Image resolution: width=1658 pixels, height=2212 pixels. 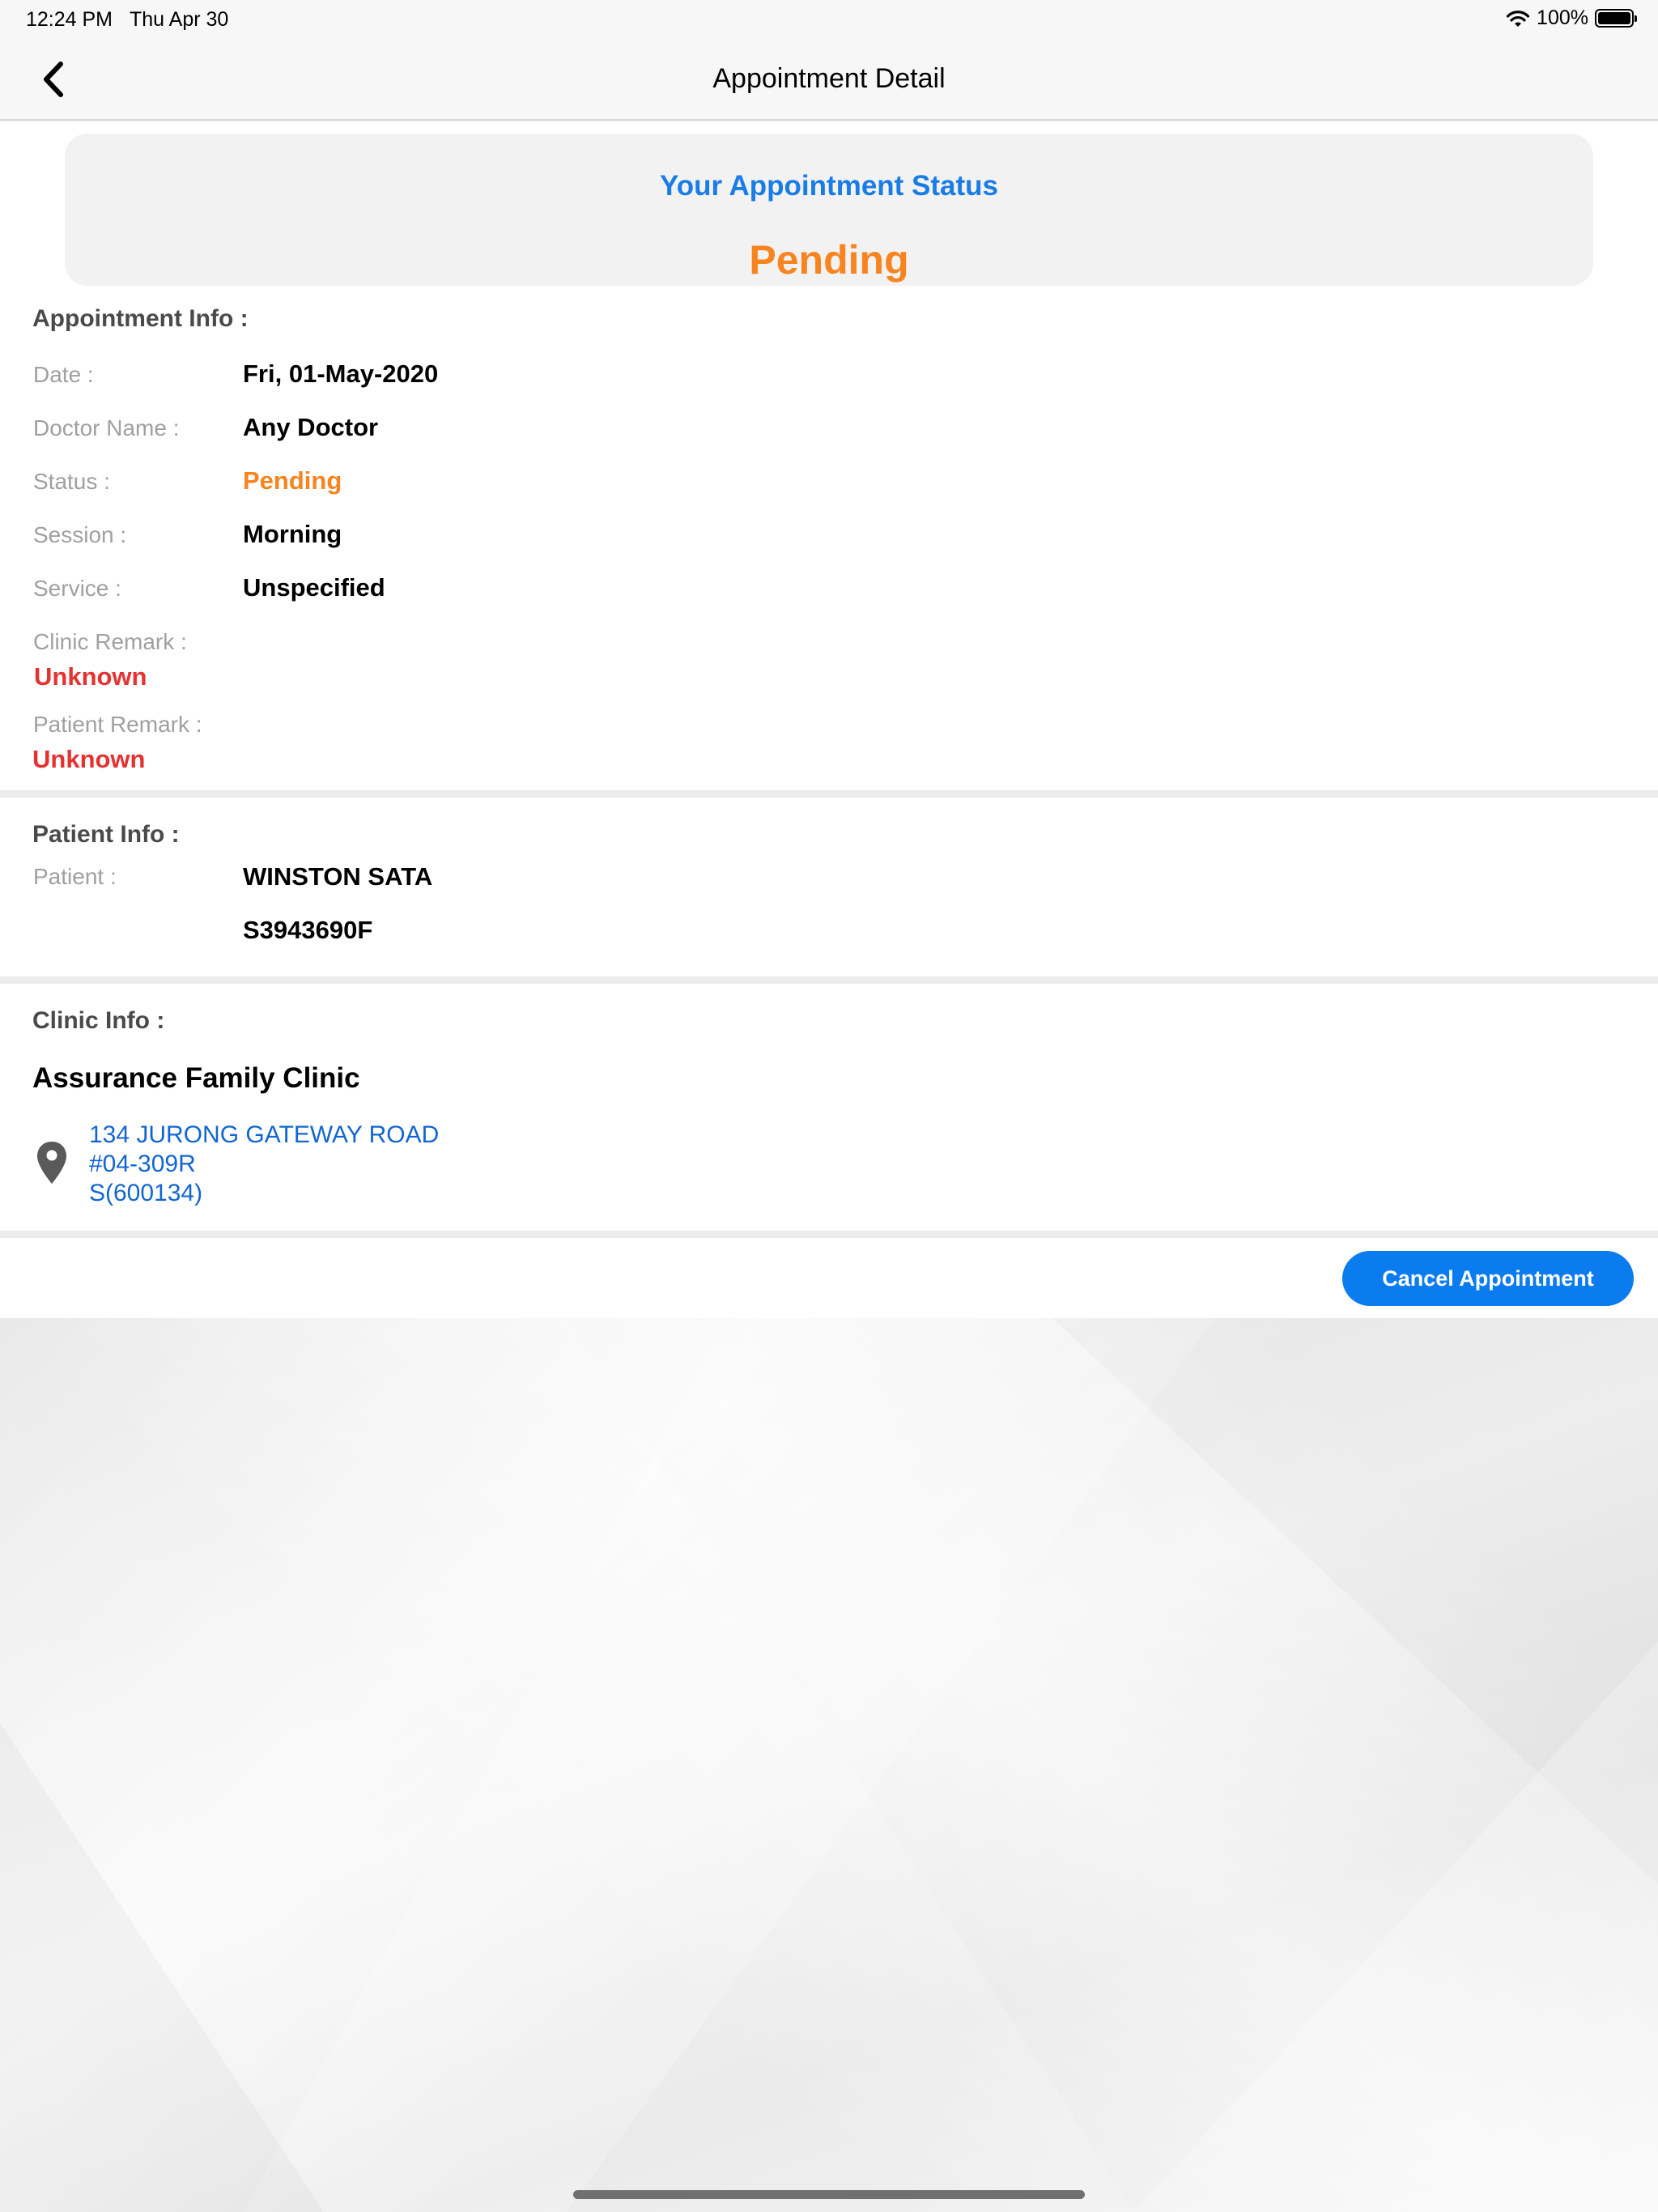 I want to click on status-time: 12:24 PM, so click(x=69, y=19).